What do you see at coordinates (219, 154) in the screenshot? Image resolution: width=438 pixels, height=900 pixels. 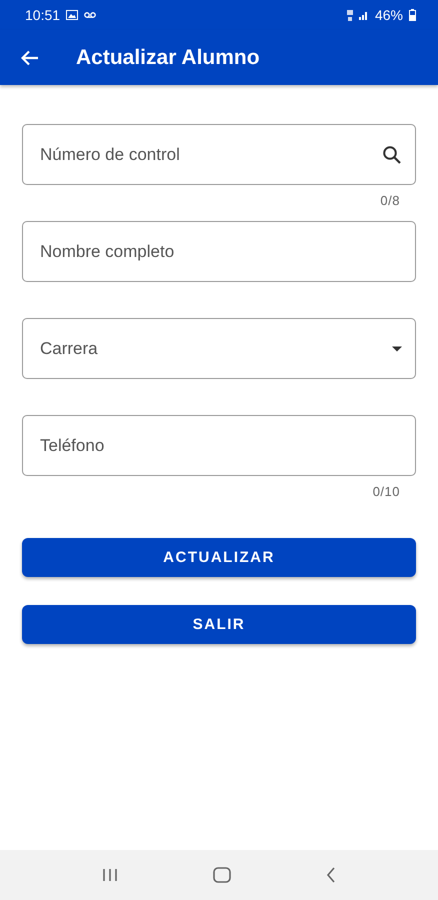 I see `input-field: Número de control` at bounding box center [219, 154].